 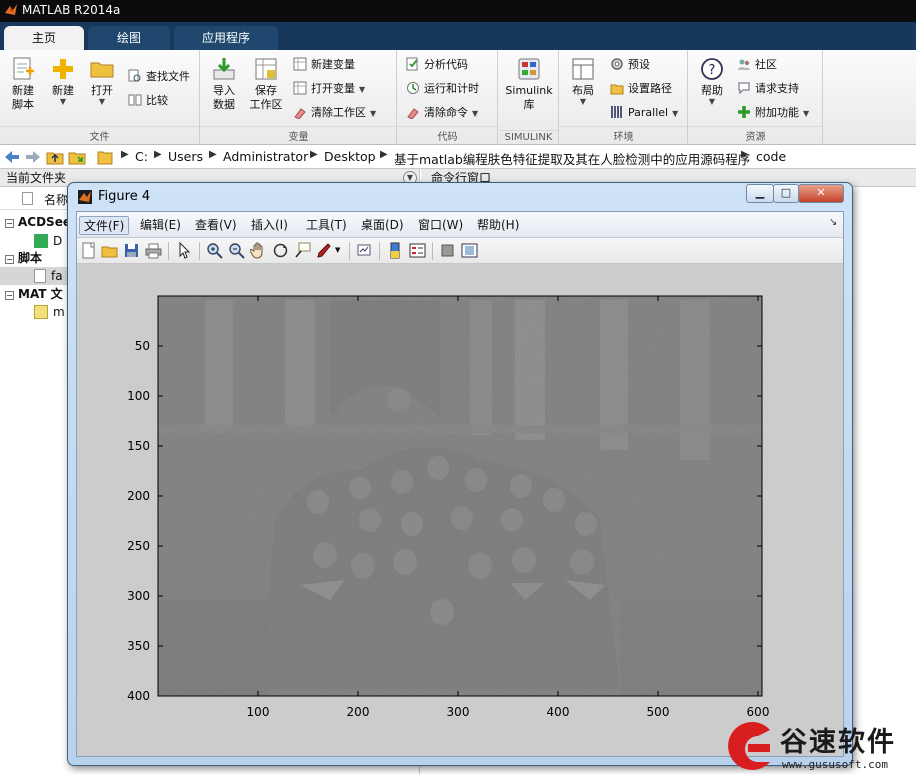 What do you see at coordinates (148, 101) in the screenshot?
I see `compare-button: 比较` at bounding box center [148, 101].